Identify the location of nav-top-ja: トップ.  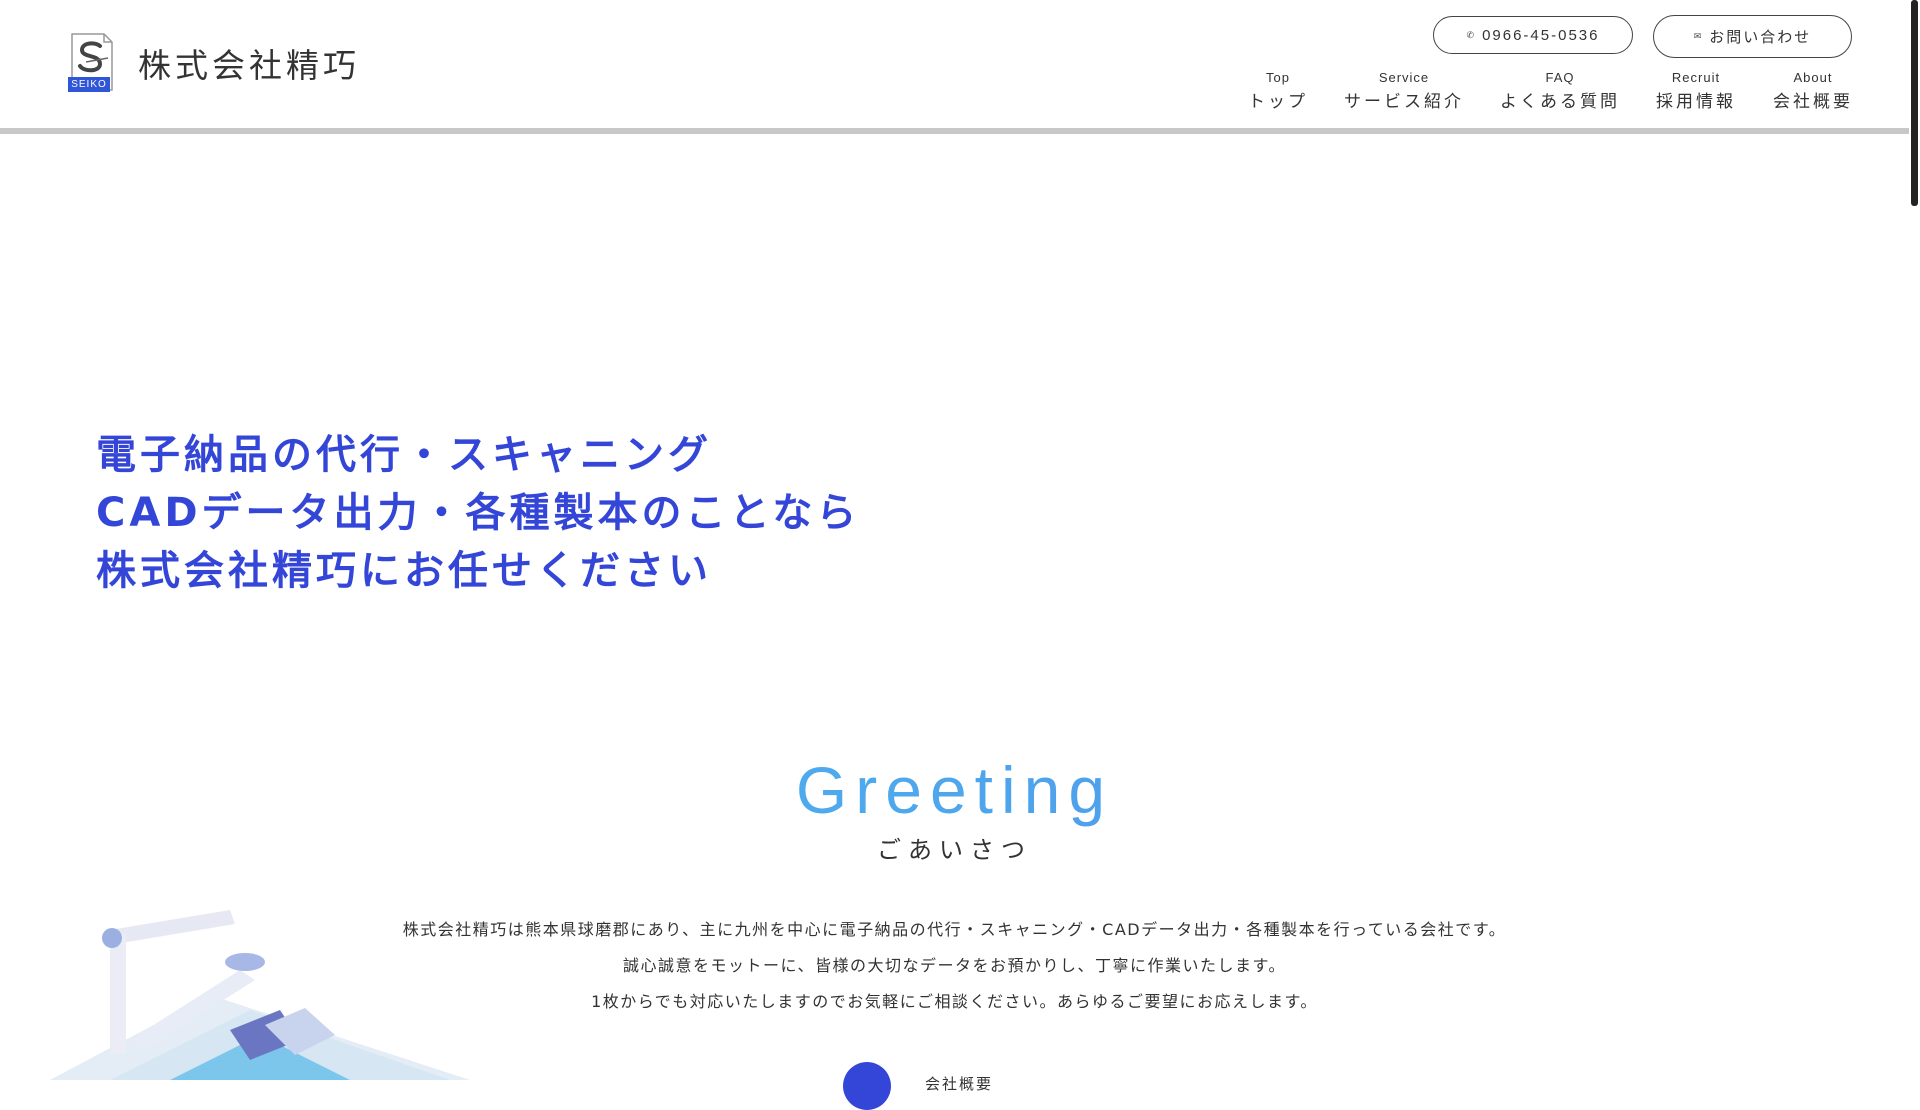
(1278, 102).